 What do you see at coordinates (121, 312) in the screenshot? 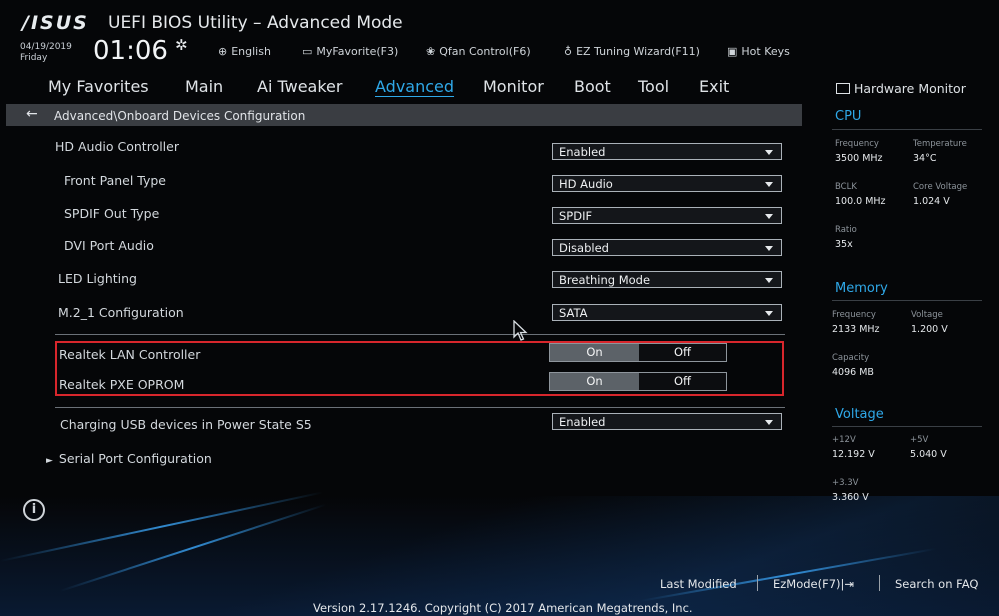
I see `m2-configuration-label: M.2_1 Configuration` at bounding box center [121, 312].